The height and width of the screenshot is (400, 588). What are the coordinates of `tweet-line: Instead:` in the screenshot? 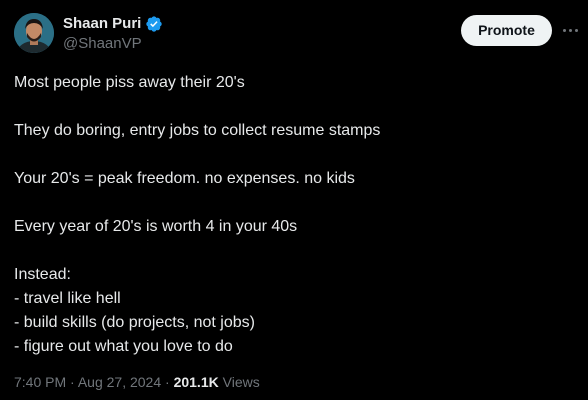 It's located at (42, 274).